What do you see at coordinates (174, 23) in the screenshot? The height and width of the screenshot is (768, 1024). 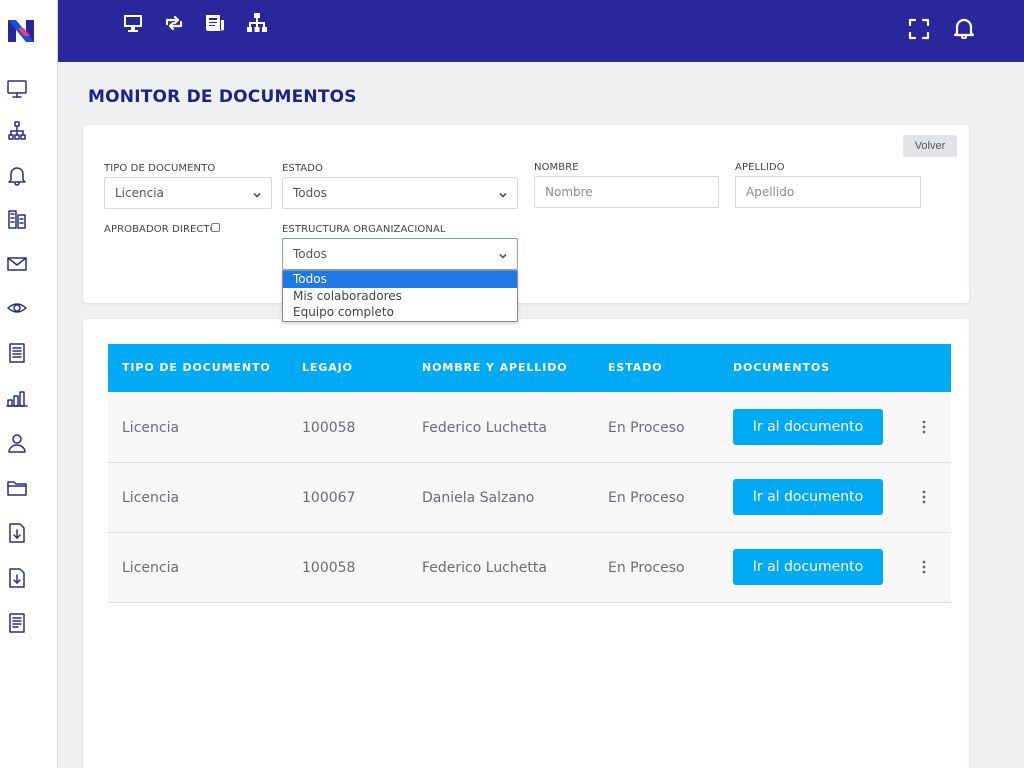 I see `sync-icon` at bounding box center [174, 23].